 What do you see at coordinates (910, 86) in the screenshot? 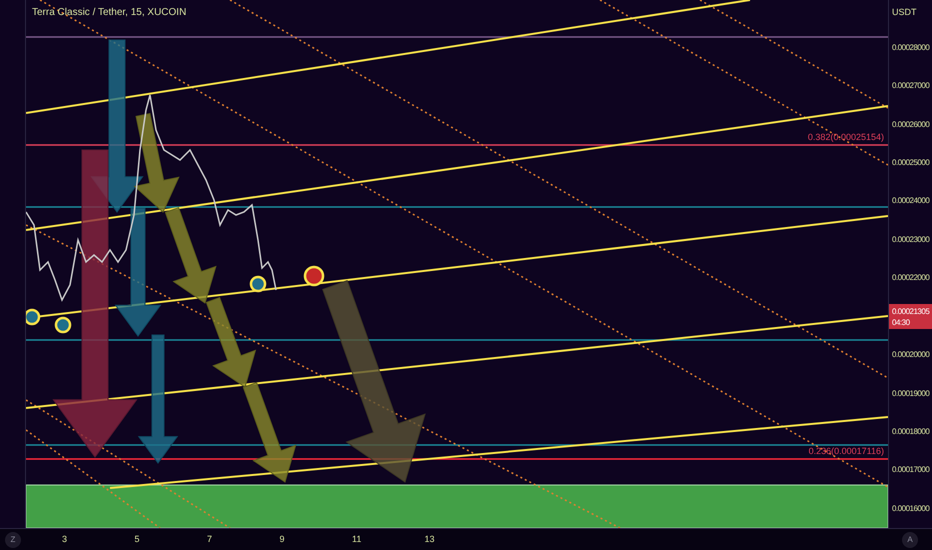
I see `price-label: 0.00027000` at bounding box center [910, 86].